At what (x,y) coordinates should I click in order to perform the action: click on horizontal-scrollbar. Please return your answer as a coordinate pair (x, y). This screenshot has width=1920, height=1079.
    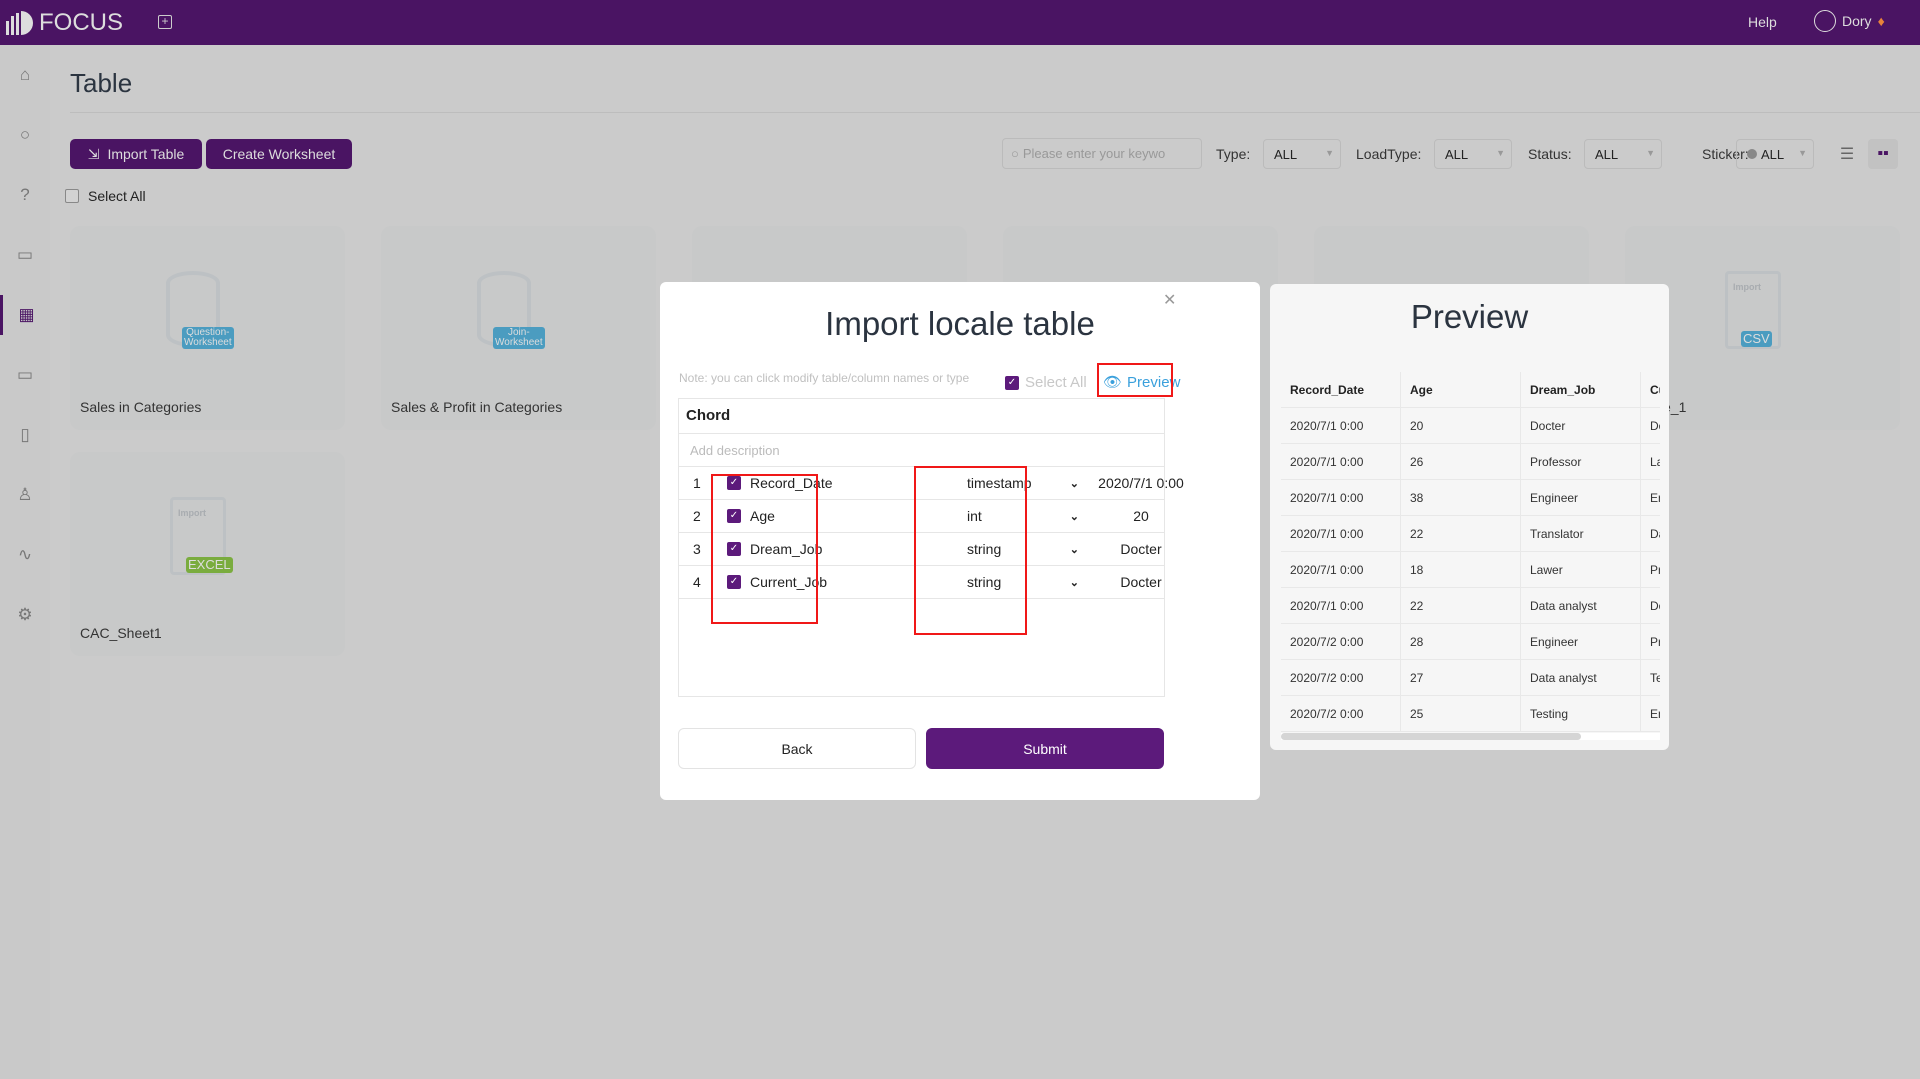
    Looking at the image, I should click on (1470, 736).